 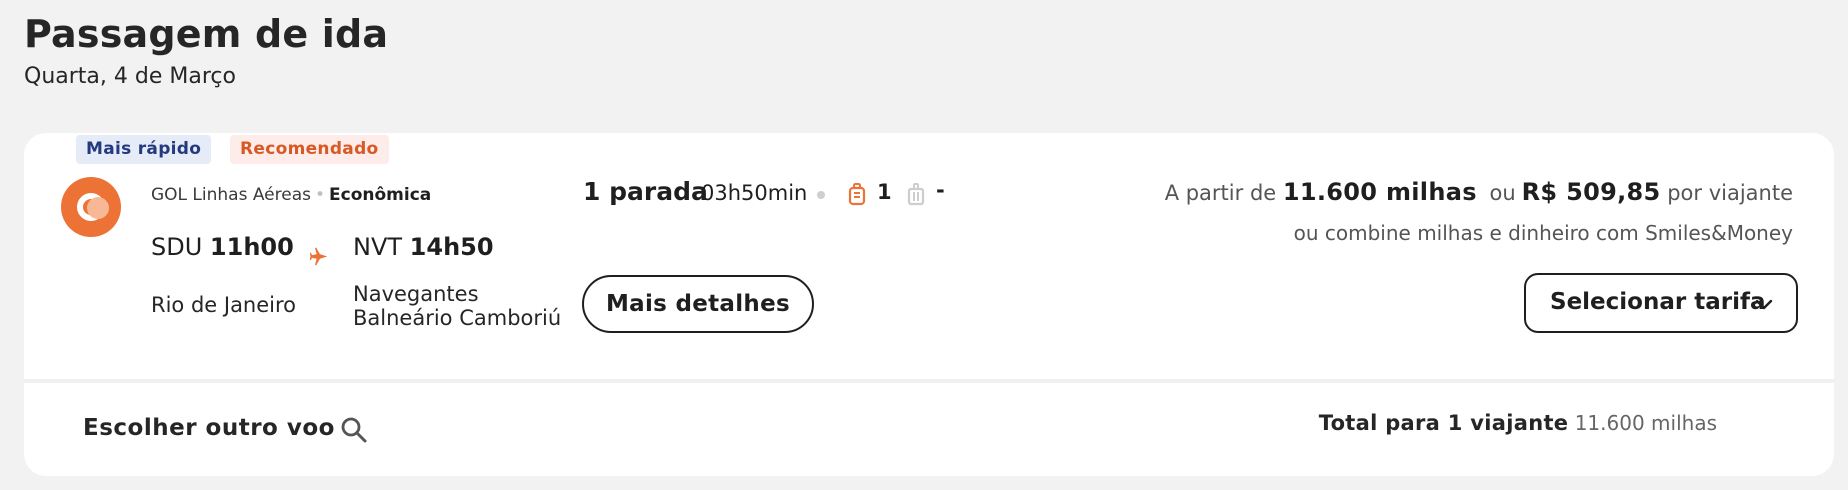 I want to click on choose-other-flight-label: Escolher outro voo, so click(x=209, y=428).